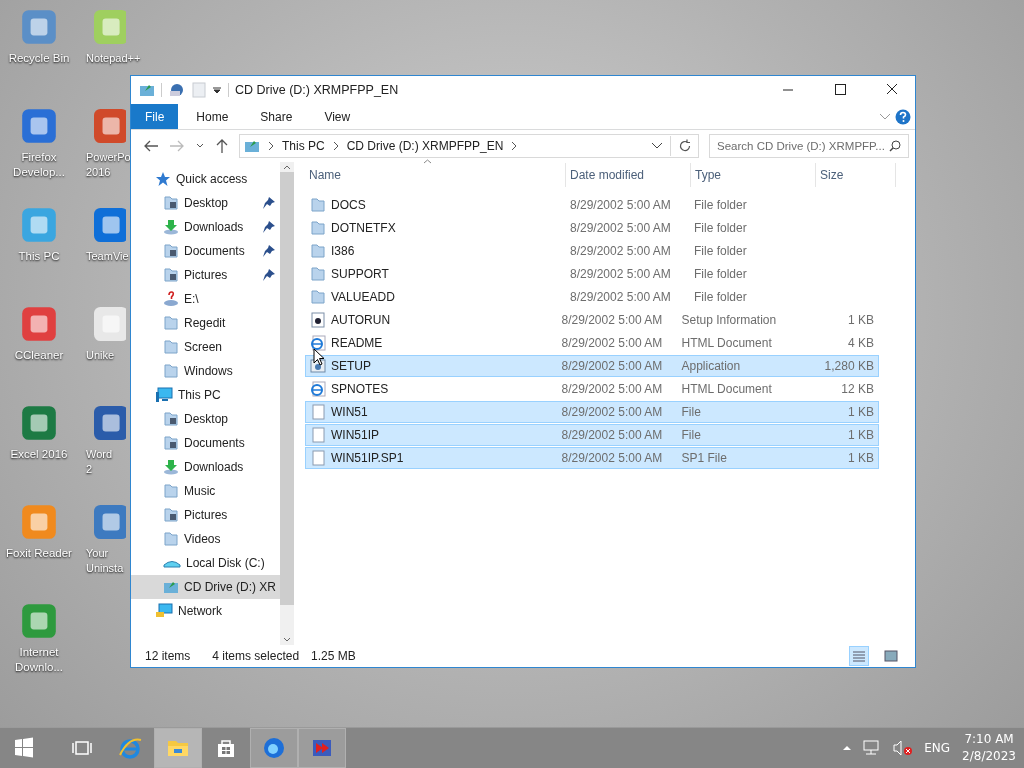  Describe the element at coordinates (205, 323) in the screenshot. I see `nav-item: Regedit` at that location.